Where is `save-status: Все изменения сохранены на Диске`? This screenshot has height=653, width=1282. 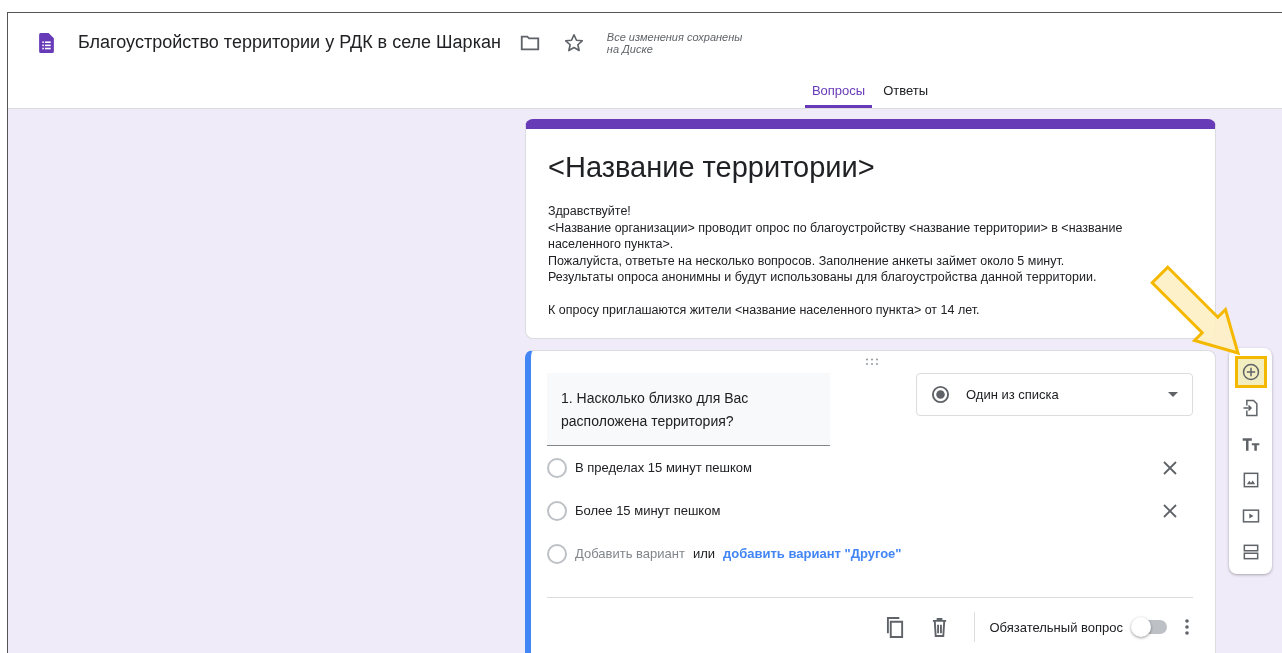 save-status: Все изменения сохранены на Диске is located at coordinates (675, 42).